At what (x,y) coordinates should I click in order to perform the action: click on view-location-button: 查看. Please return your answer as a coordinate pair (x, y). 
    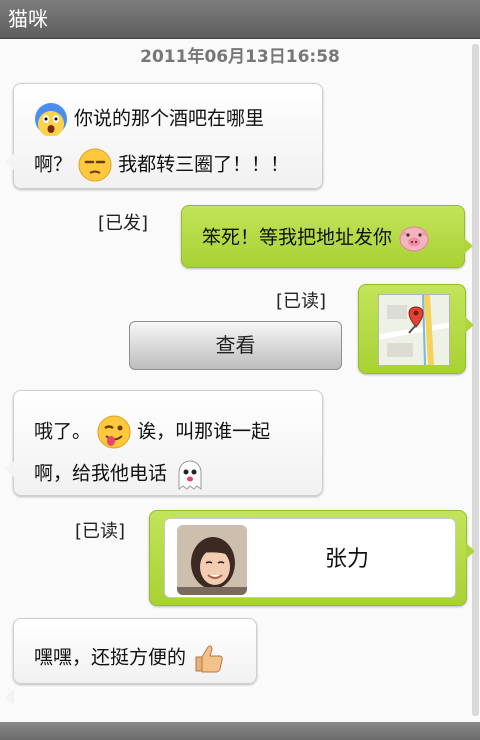
    Looking at the image, I should click on (235, 345).